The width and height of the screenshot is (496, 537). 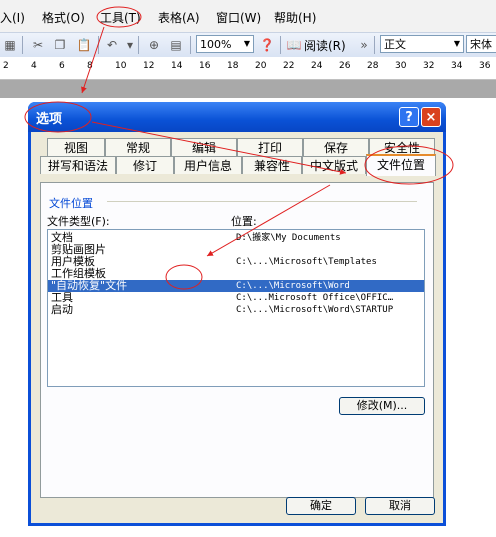 I want to click on tab-compatibility: 兼容性, so click(x=272, y=165).